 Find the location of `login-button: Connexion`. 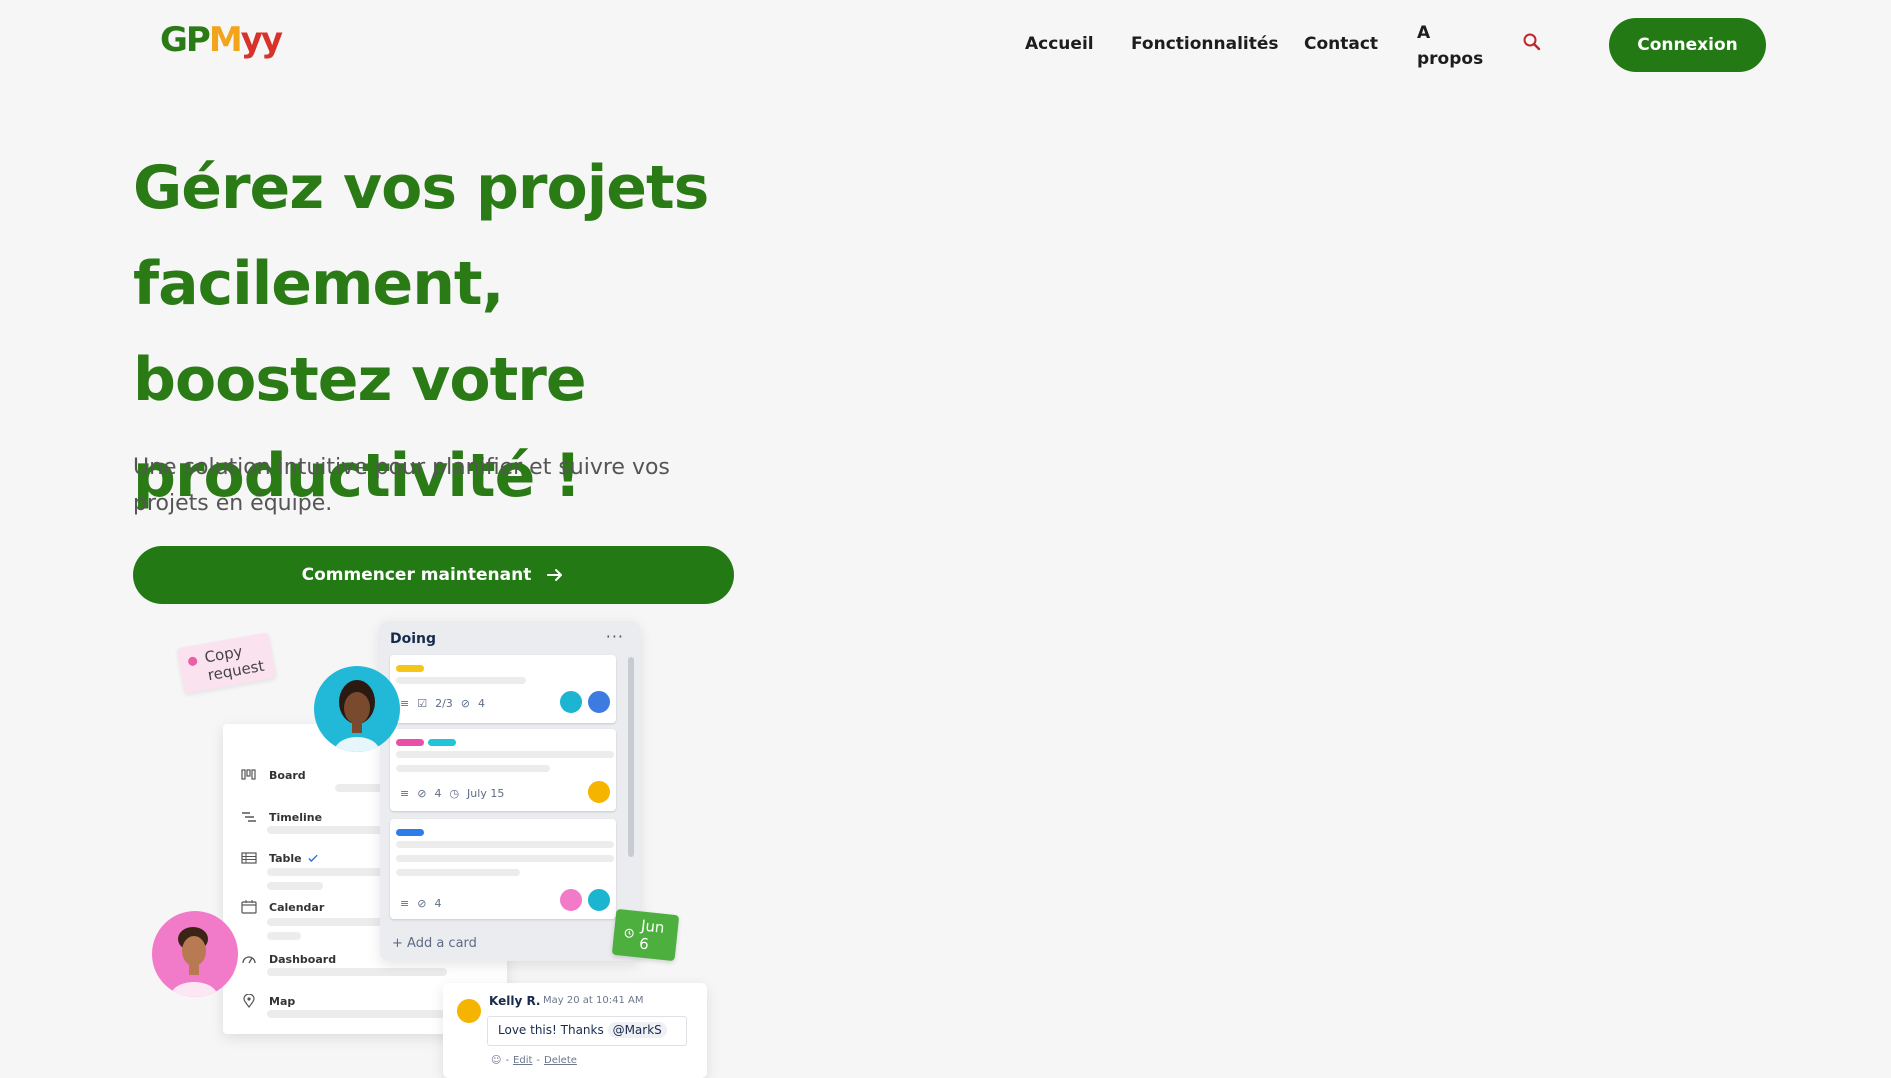

login-button: Connexion is located at coordinates (1687, 45).